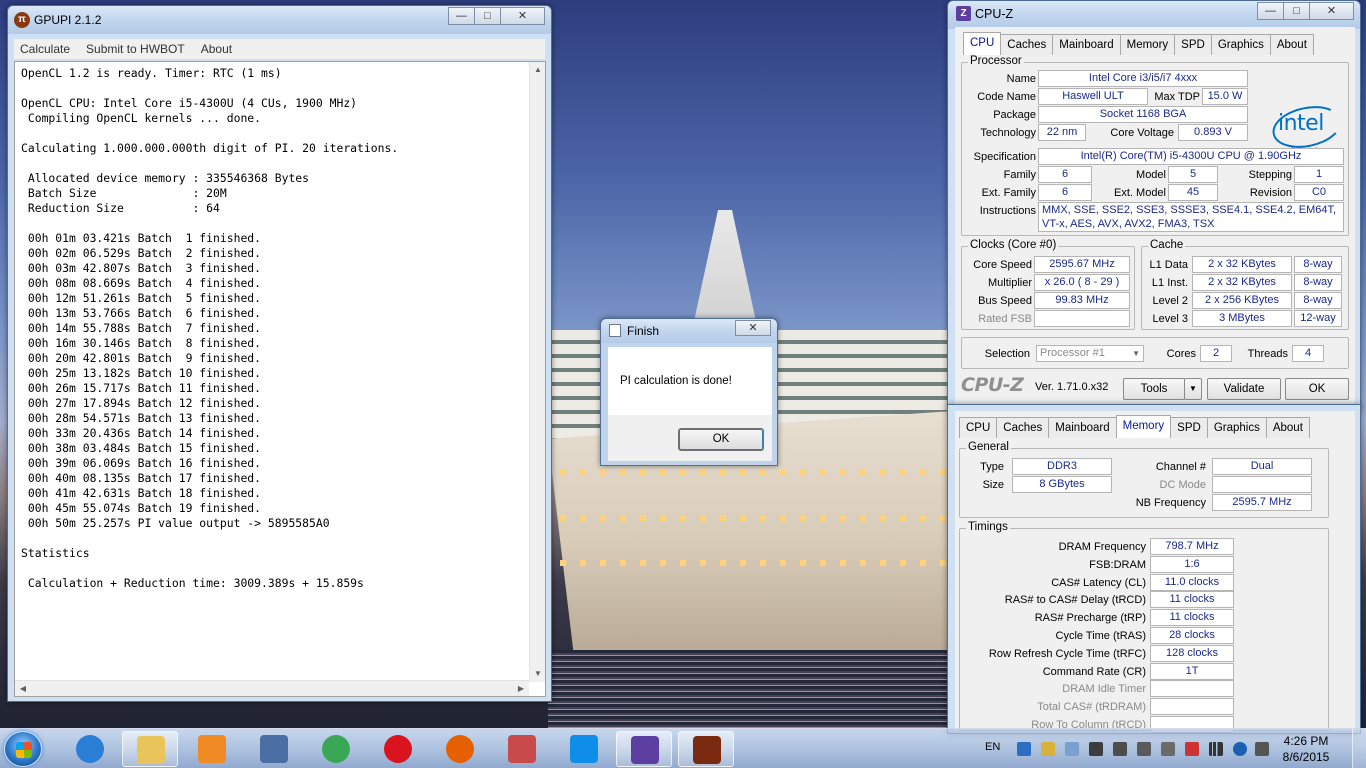 This screenshot has height=768, width=1366. What do you see at coordinates (216, 49) in the screenshot?
I see `menu-about: About` at bounding box center [216, 49].